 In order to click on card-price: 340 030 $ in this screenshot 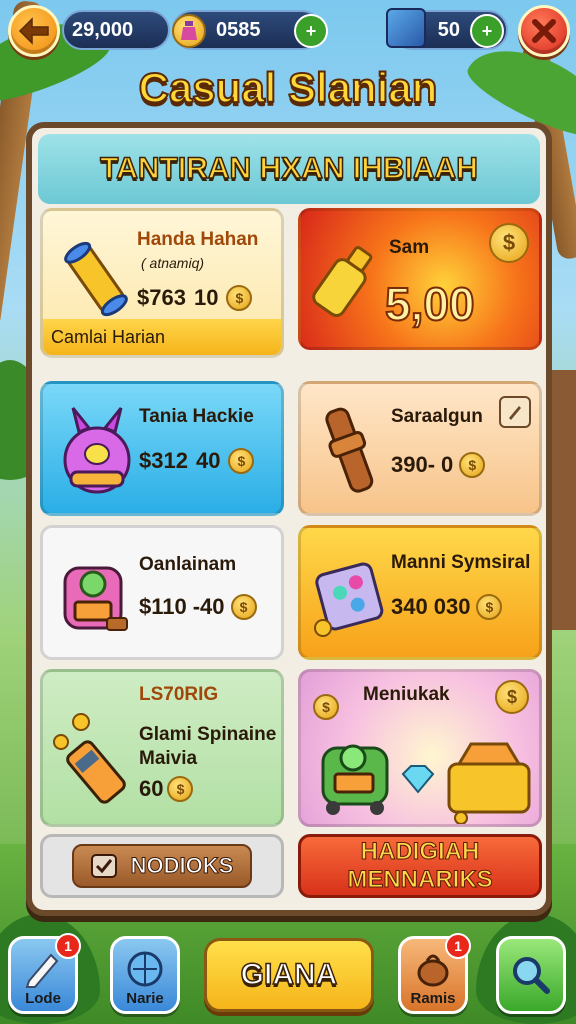, I will do `click(447, 607)`.